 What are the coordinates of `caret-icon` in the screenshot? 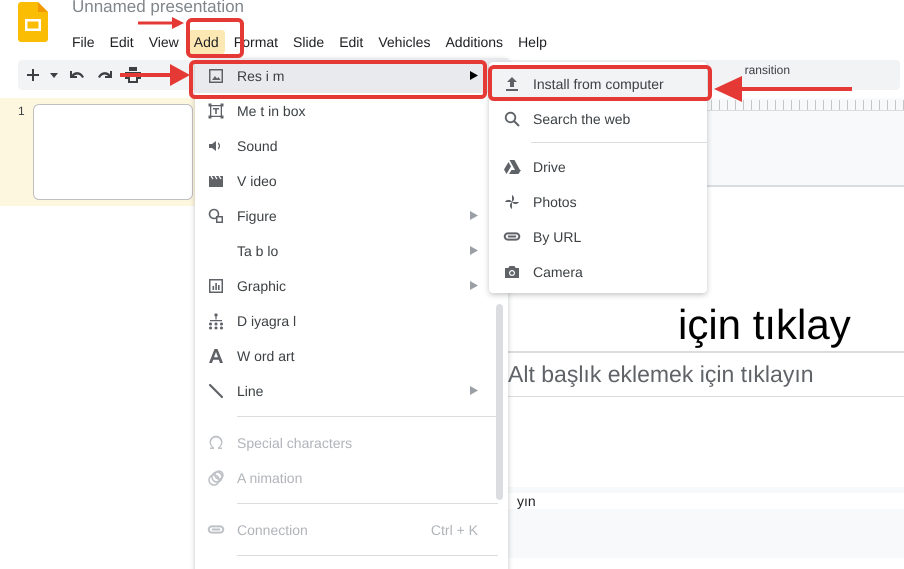 It's located at (54, 75).